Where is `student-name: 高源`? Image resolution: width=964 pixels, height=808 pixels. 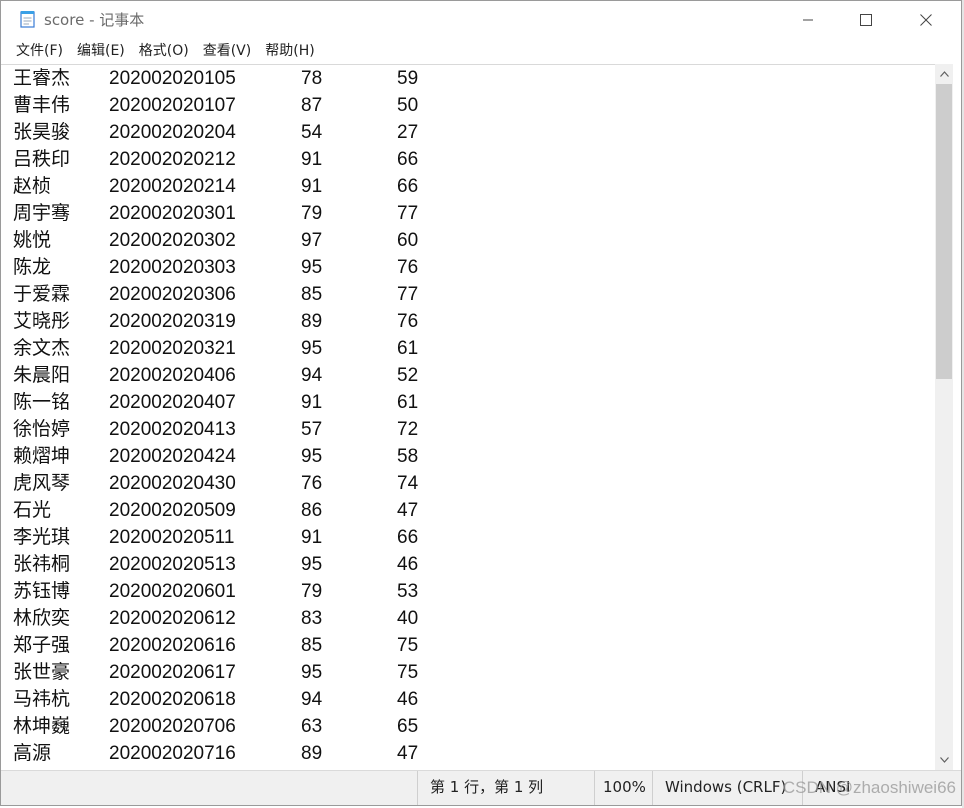 student-name: 高源 is located at coordinates (32, 753).